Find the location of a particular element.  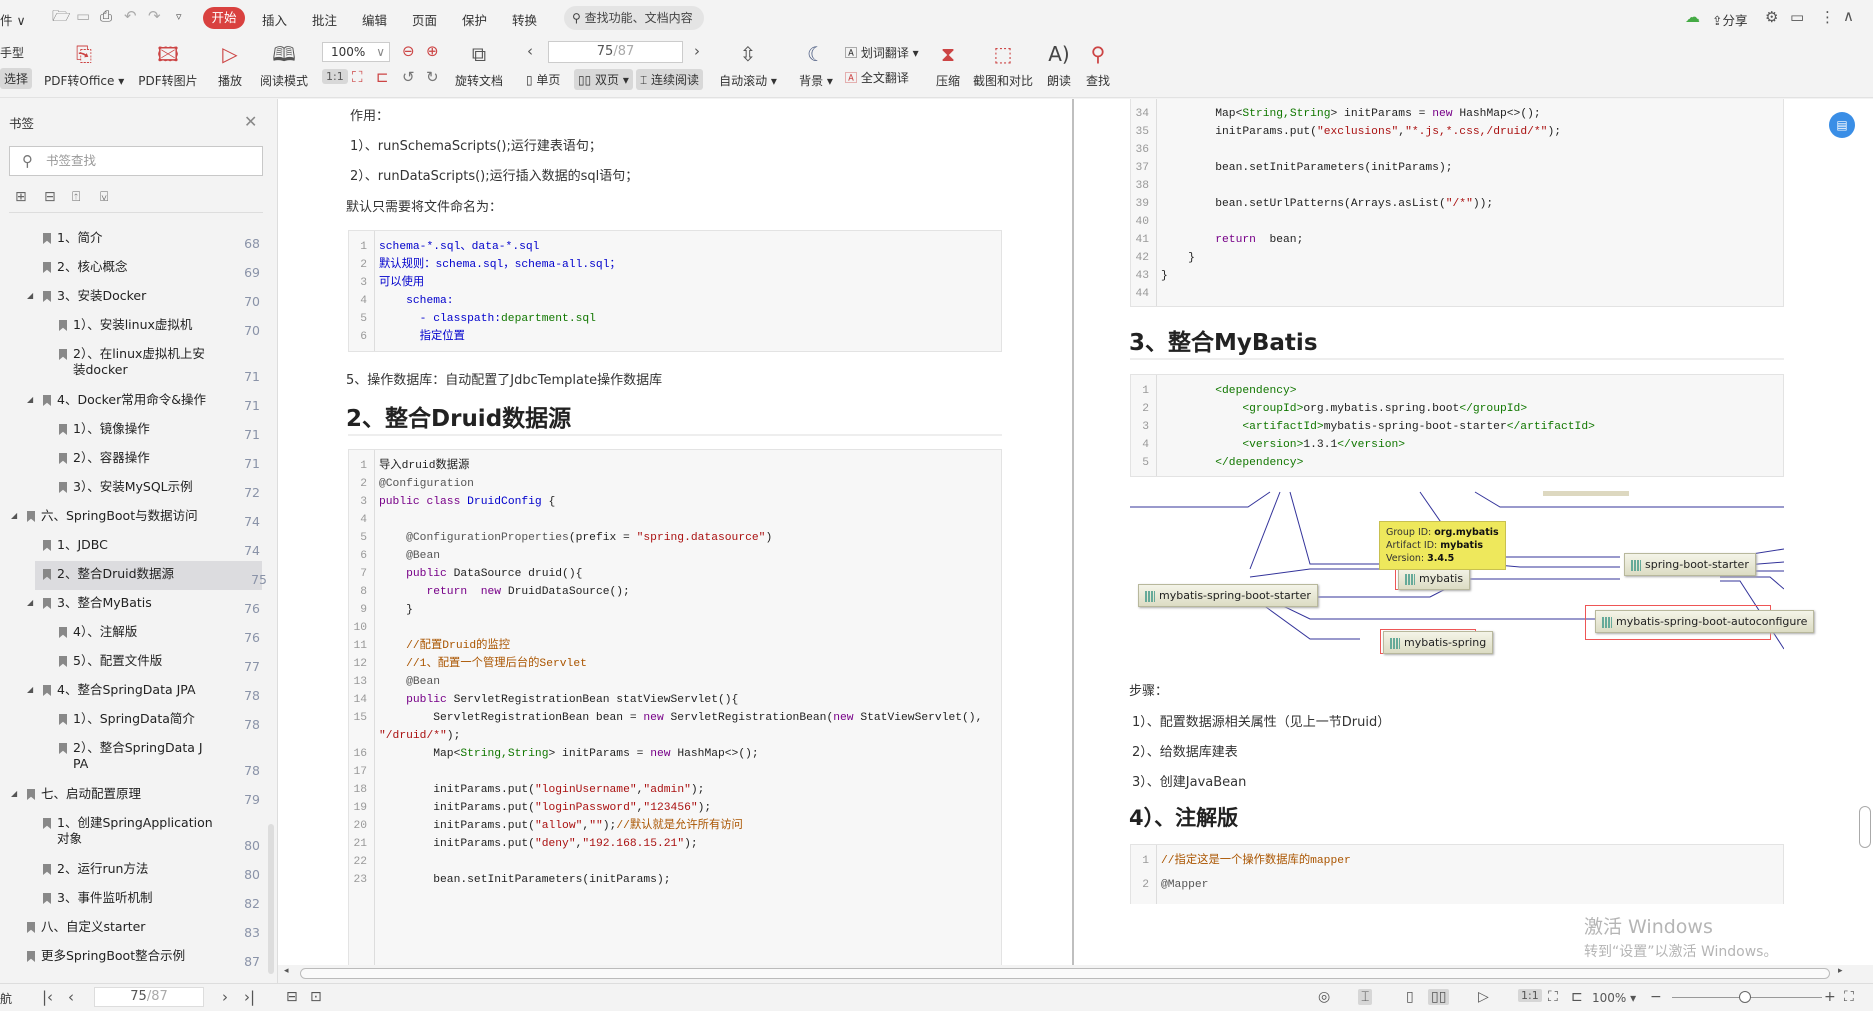

prev-view-icon: ⊟ is located at coordinates (292, 997).